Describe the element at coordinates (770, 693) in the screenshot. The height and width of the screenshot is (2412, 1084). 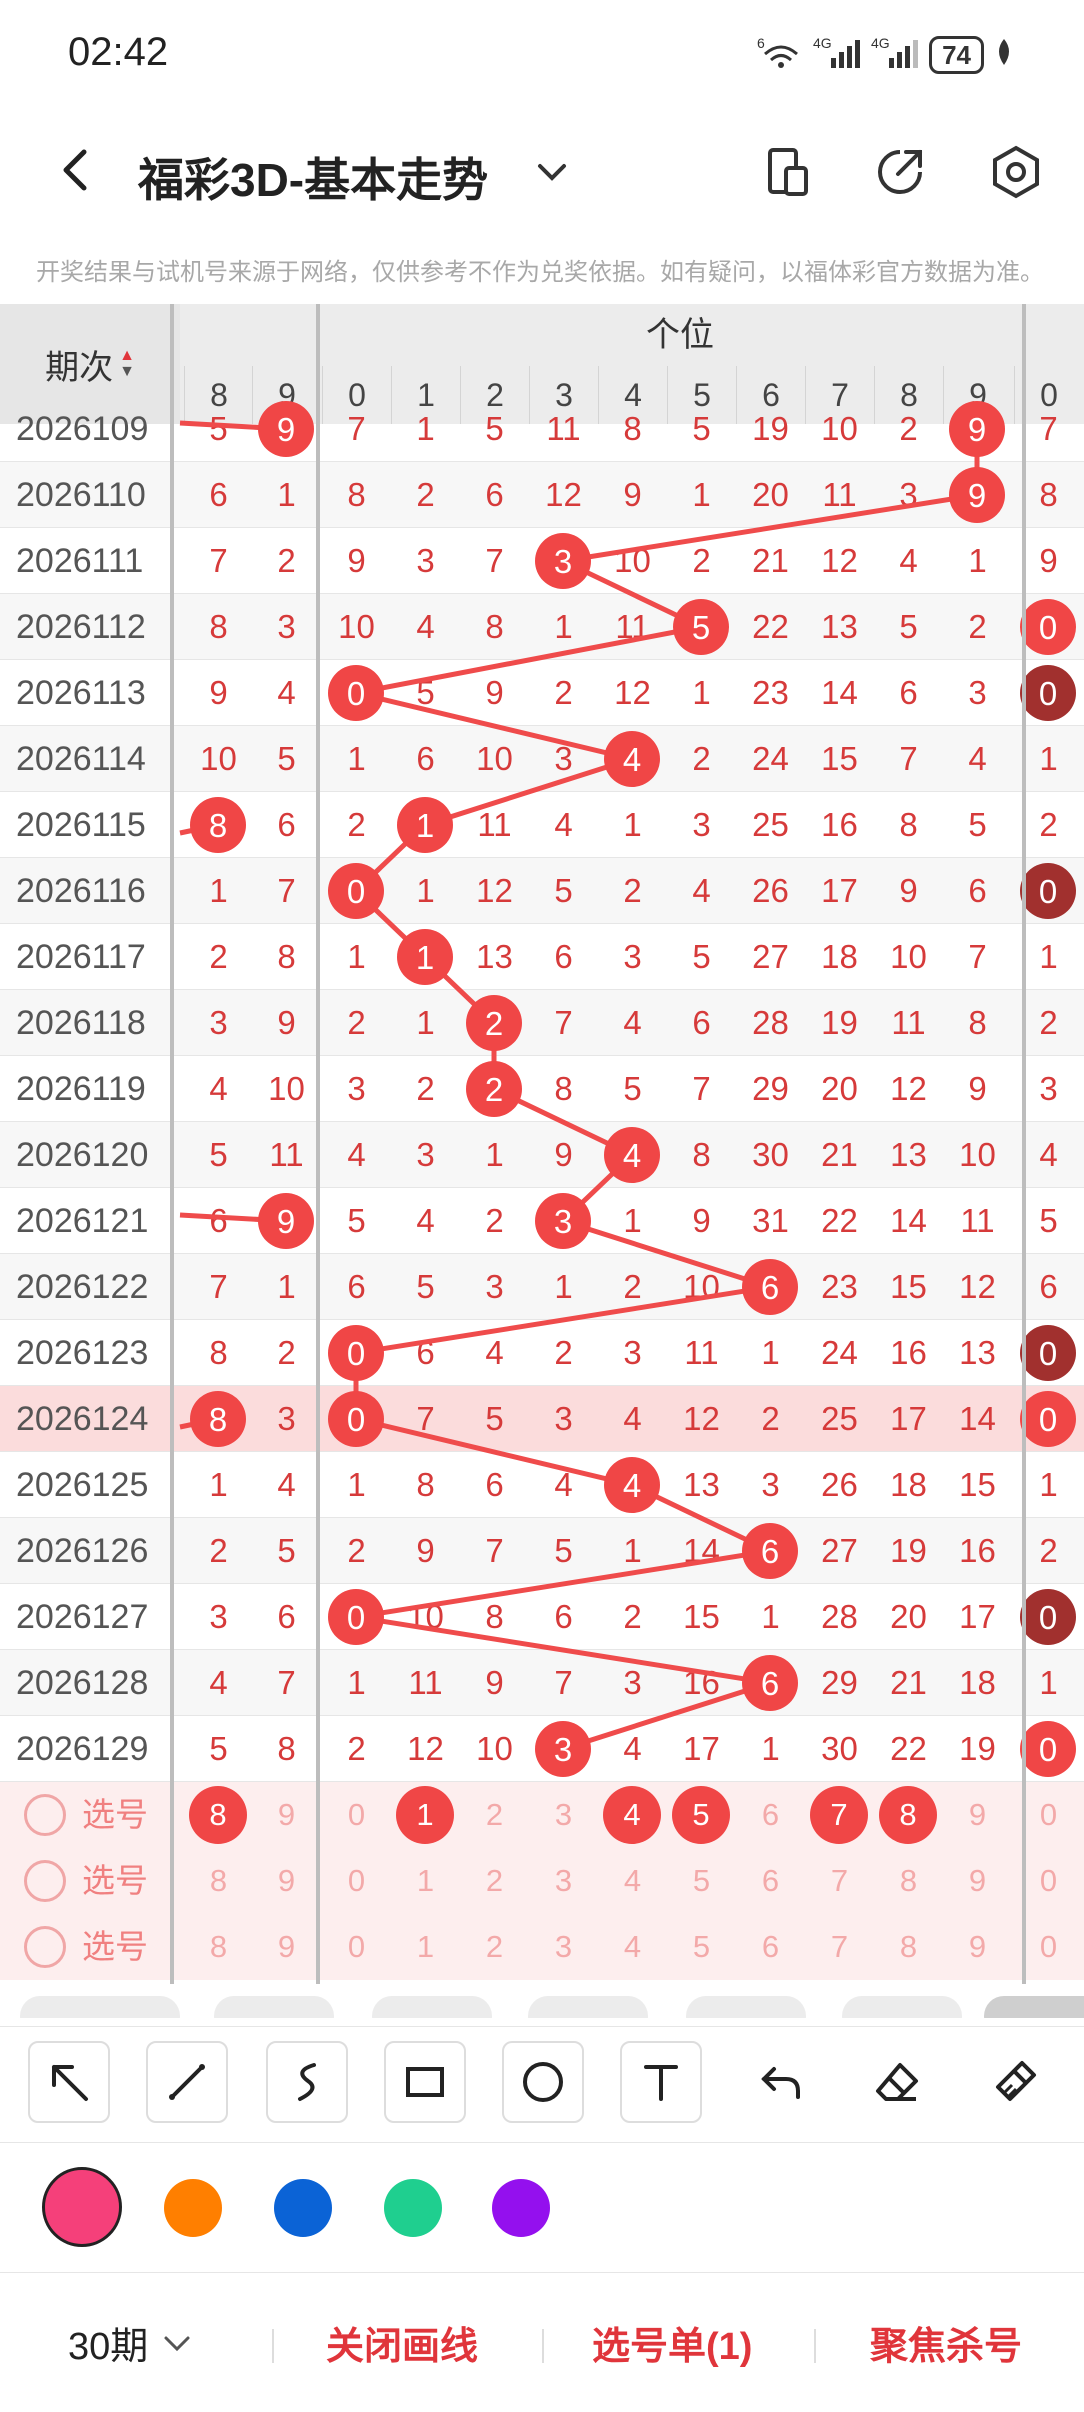
I see `omission-cell: 23` at that location.